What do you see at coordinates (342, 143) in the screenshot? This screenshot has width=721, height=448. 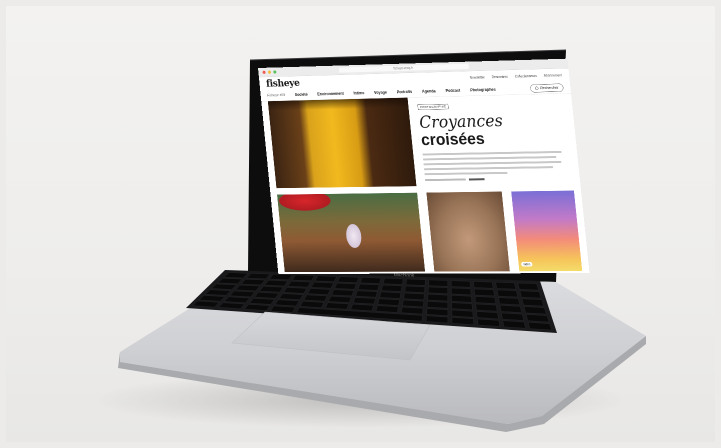 I see `hero-photo` at bounding box center [342, 143].